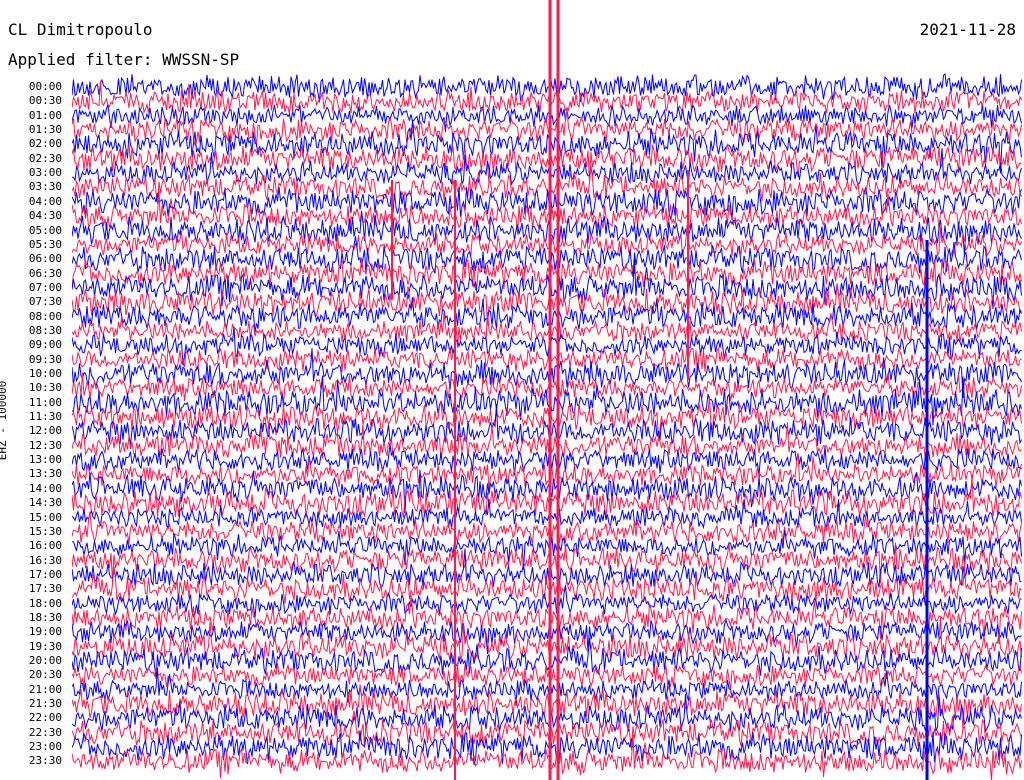 Image resolution: width=1024 pixels, height=780 pixels. Describe the element at coordinates (45, 589) in the screenshot. I see `time-label: 17:30` at that location.